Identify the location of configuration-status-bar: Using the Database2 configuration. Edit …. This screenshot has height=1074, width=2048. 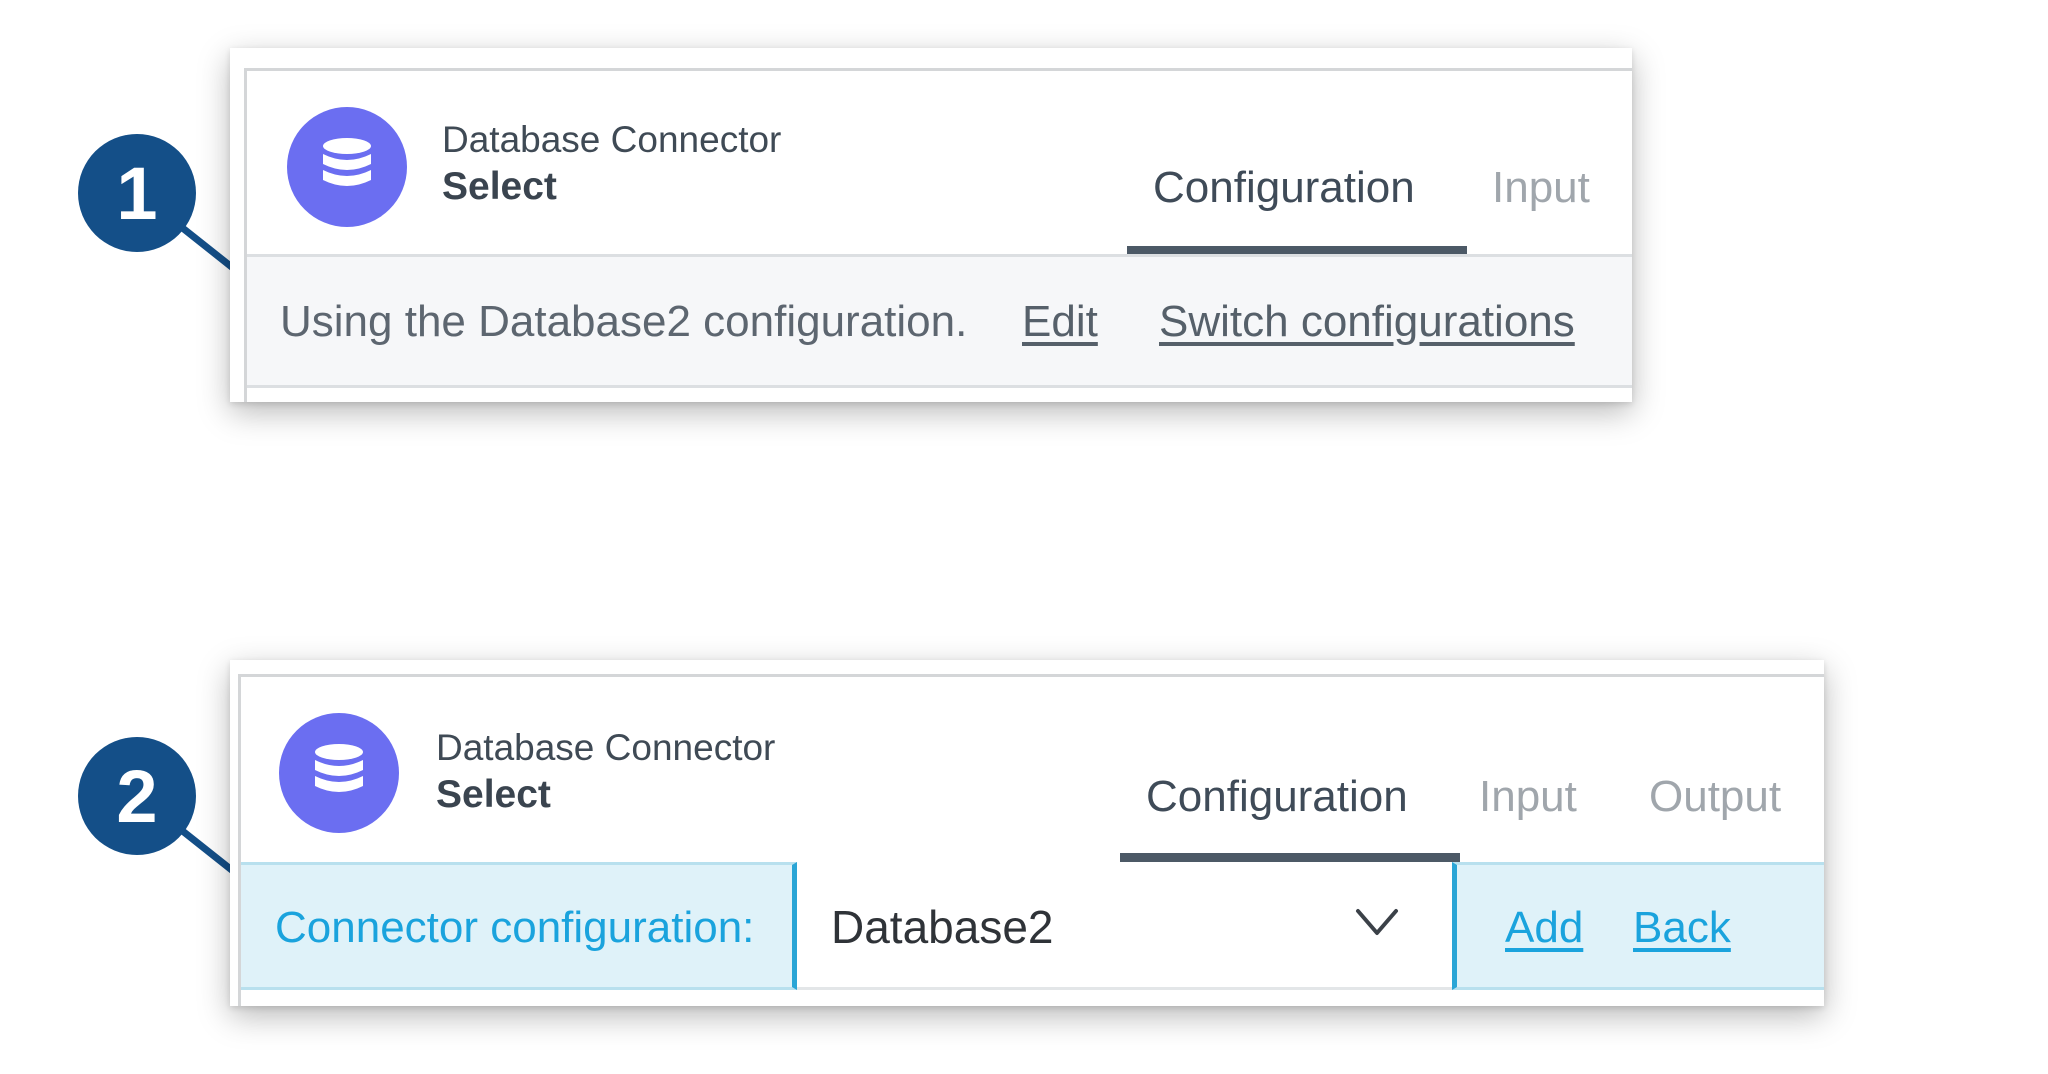
(939, 321).